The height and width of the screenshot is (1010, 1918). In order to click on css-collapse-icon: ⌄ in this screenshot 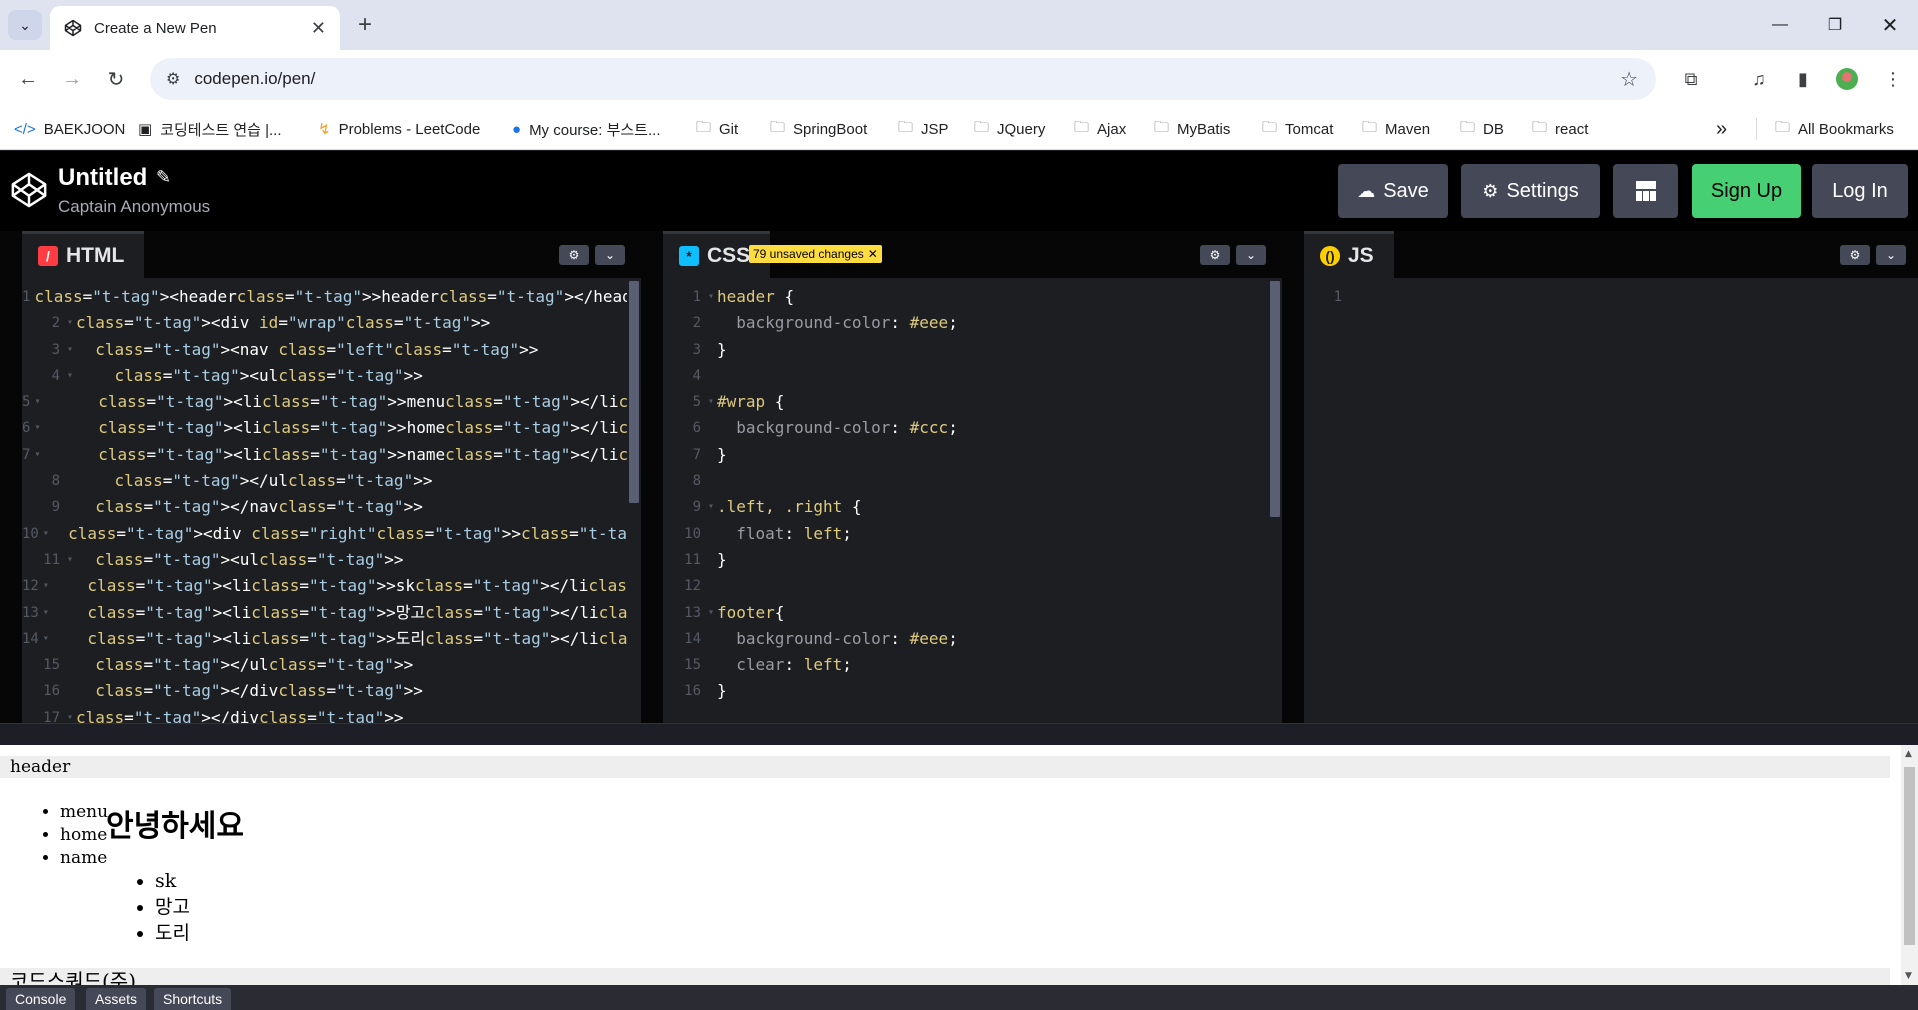, I will do `click(1251, 255)`.